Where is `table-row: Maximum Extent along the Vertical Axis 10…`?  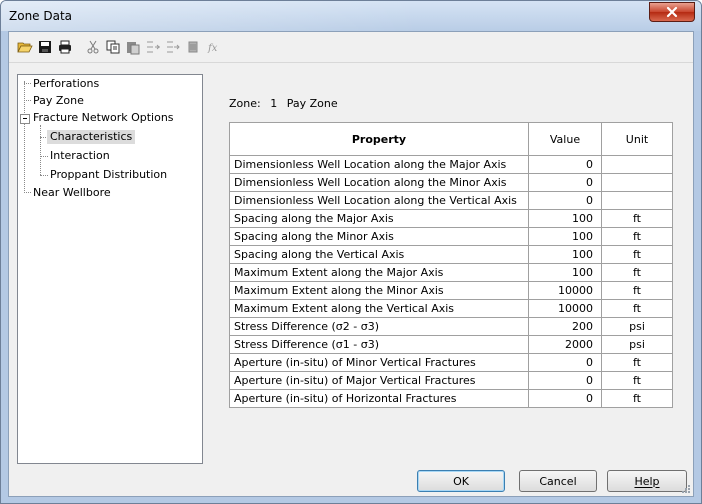
table-row: Maximum Extent along the Vertical Axis 10… is located at coordinates (451, 308).